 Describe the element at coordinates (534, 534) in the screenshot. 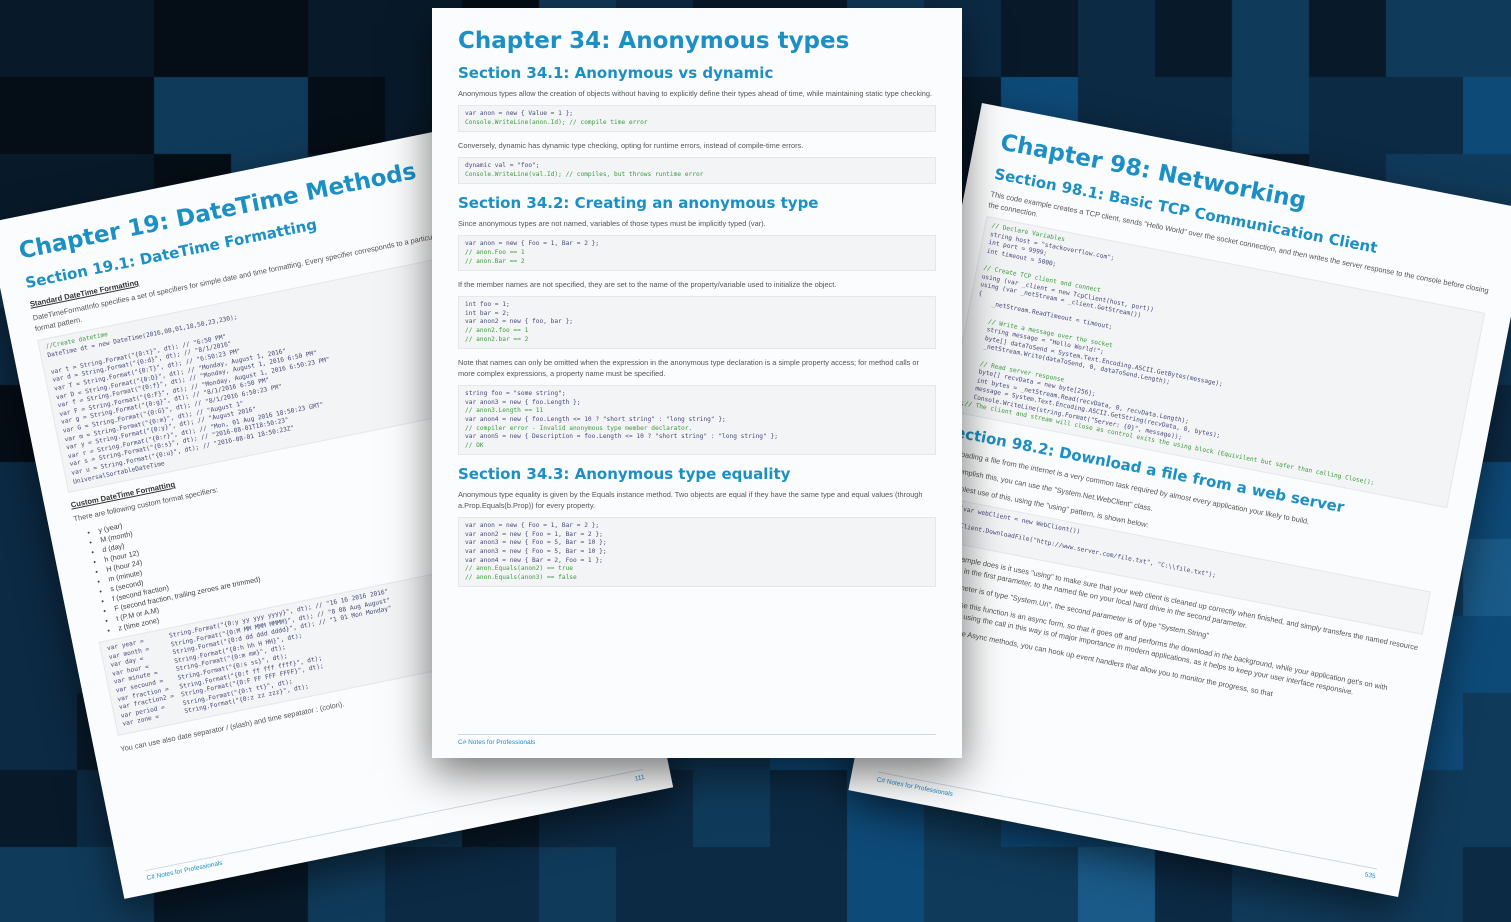

I see `code-line: var anon2 = new { Foo = 1, Bar = 2 };` at that location.